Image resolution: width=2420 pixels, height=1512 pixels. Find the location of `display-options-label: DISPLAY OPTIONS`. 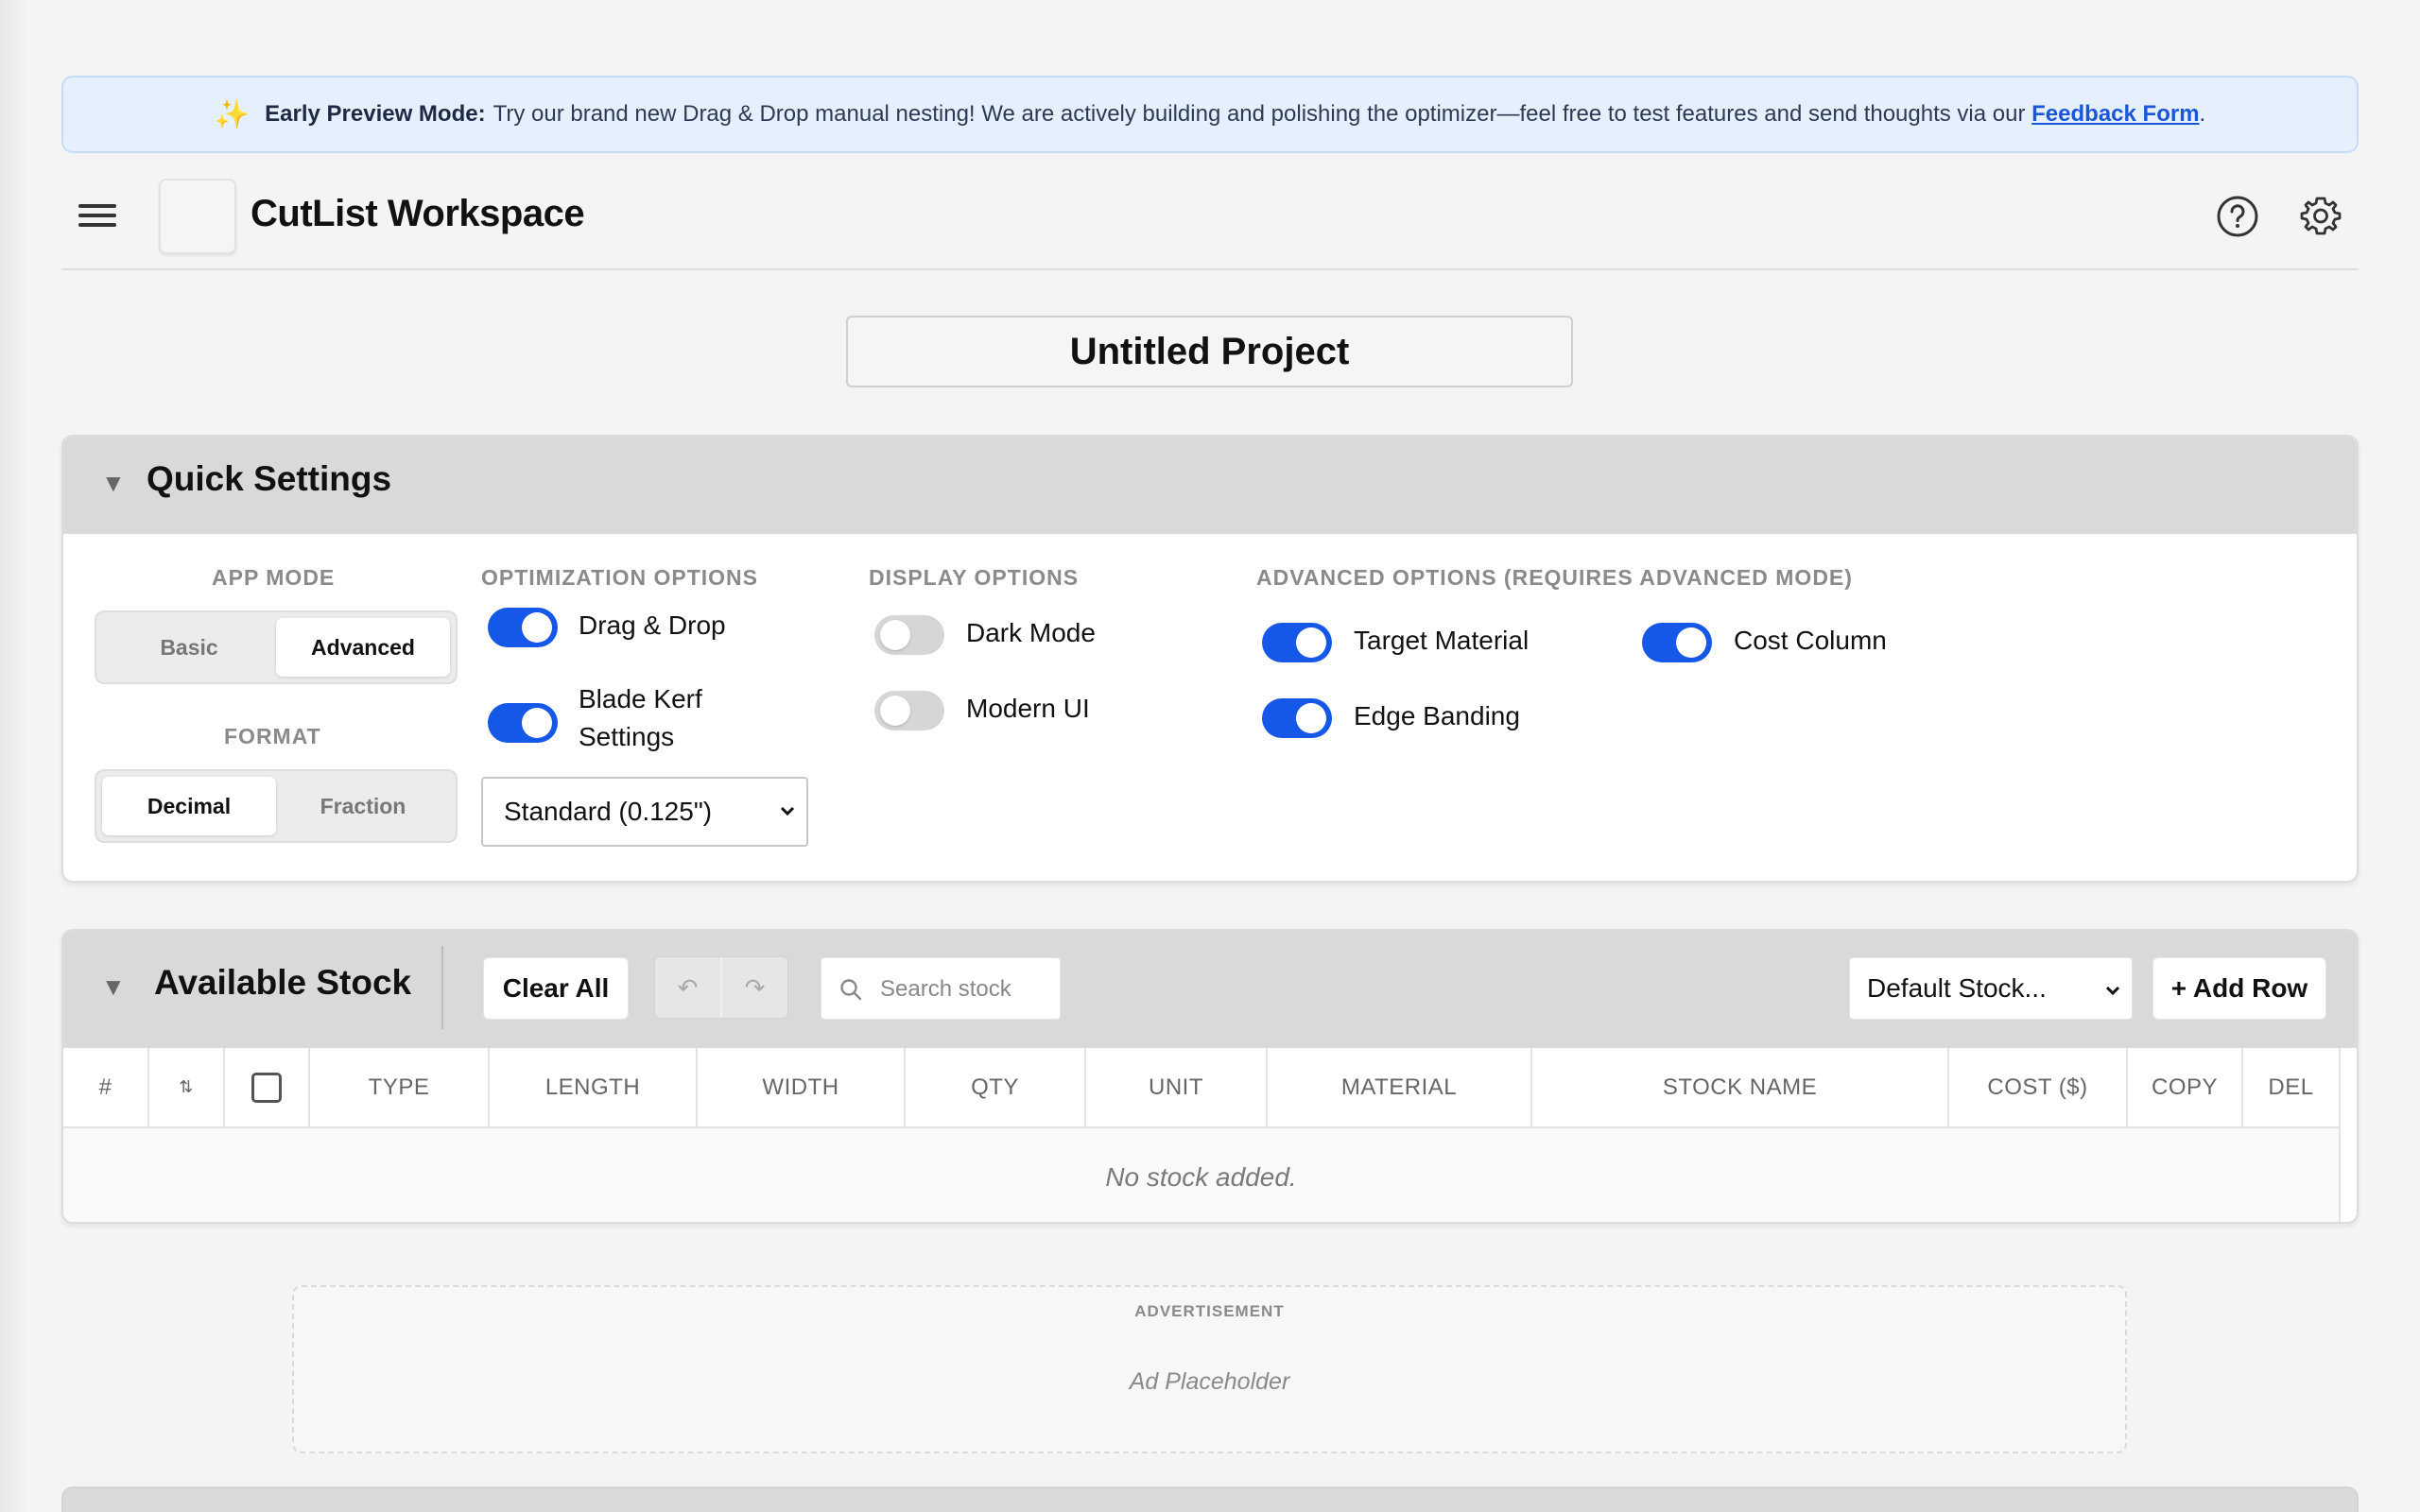

display-options-label: DISPLAY OPTIONS is located at coordinates (975, 577).